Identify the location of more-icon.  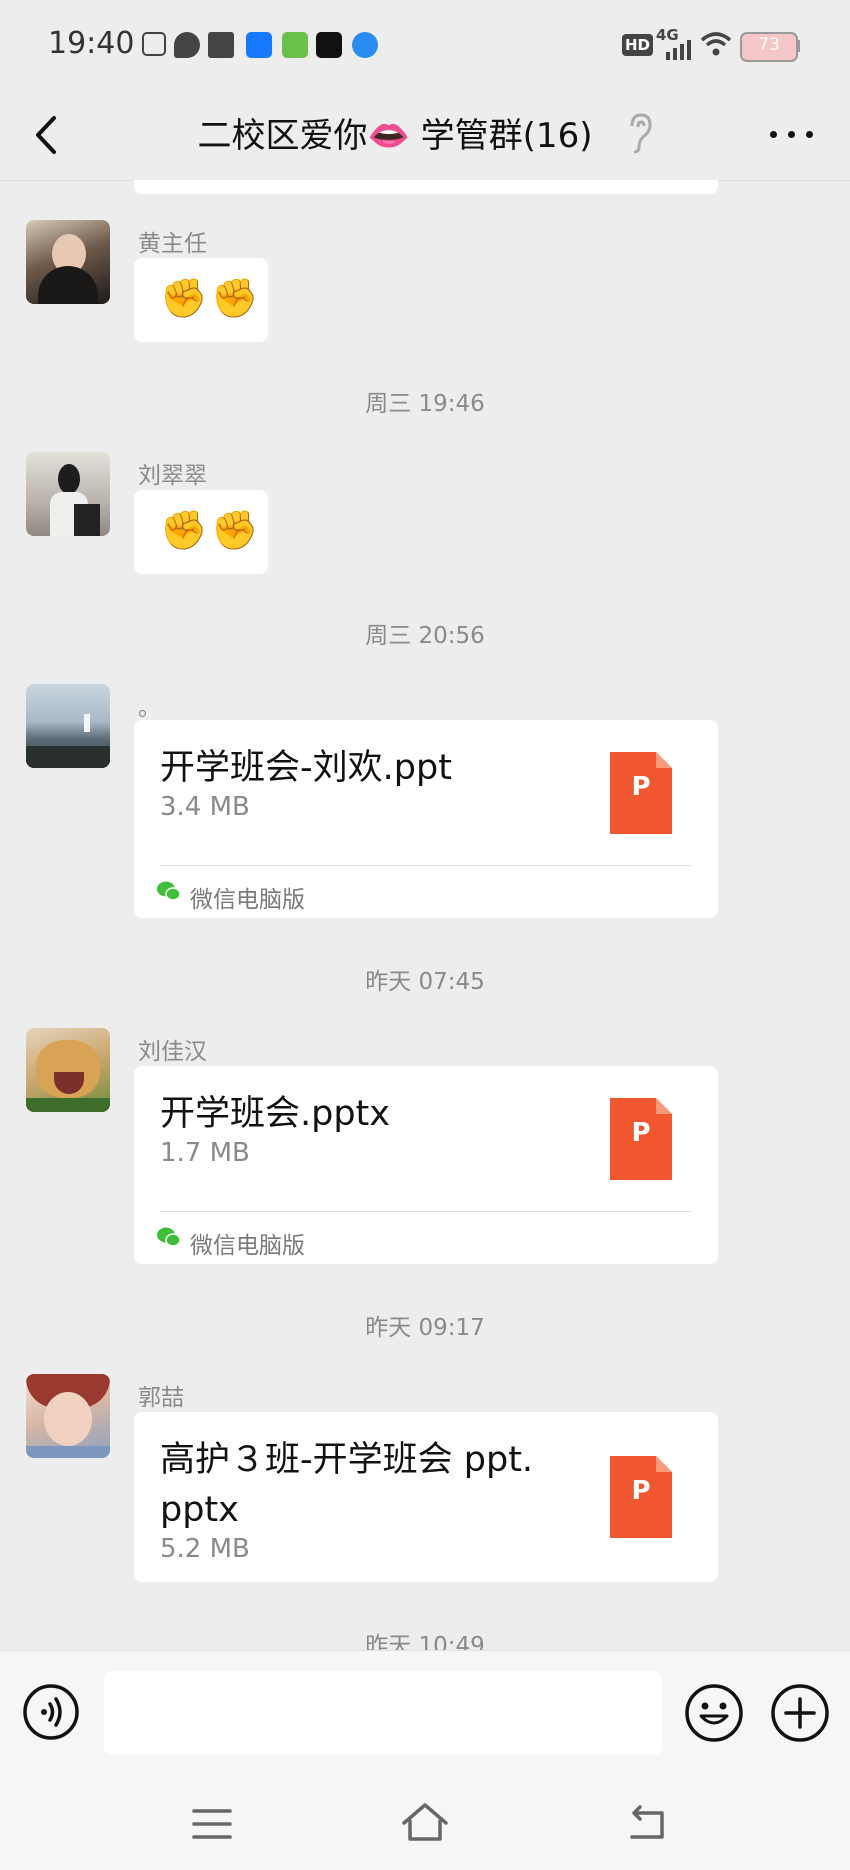
(792, 134).